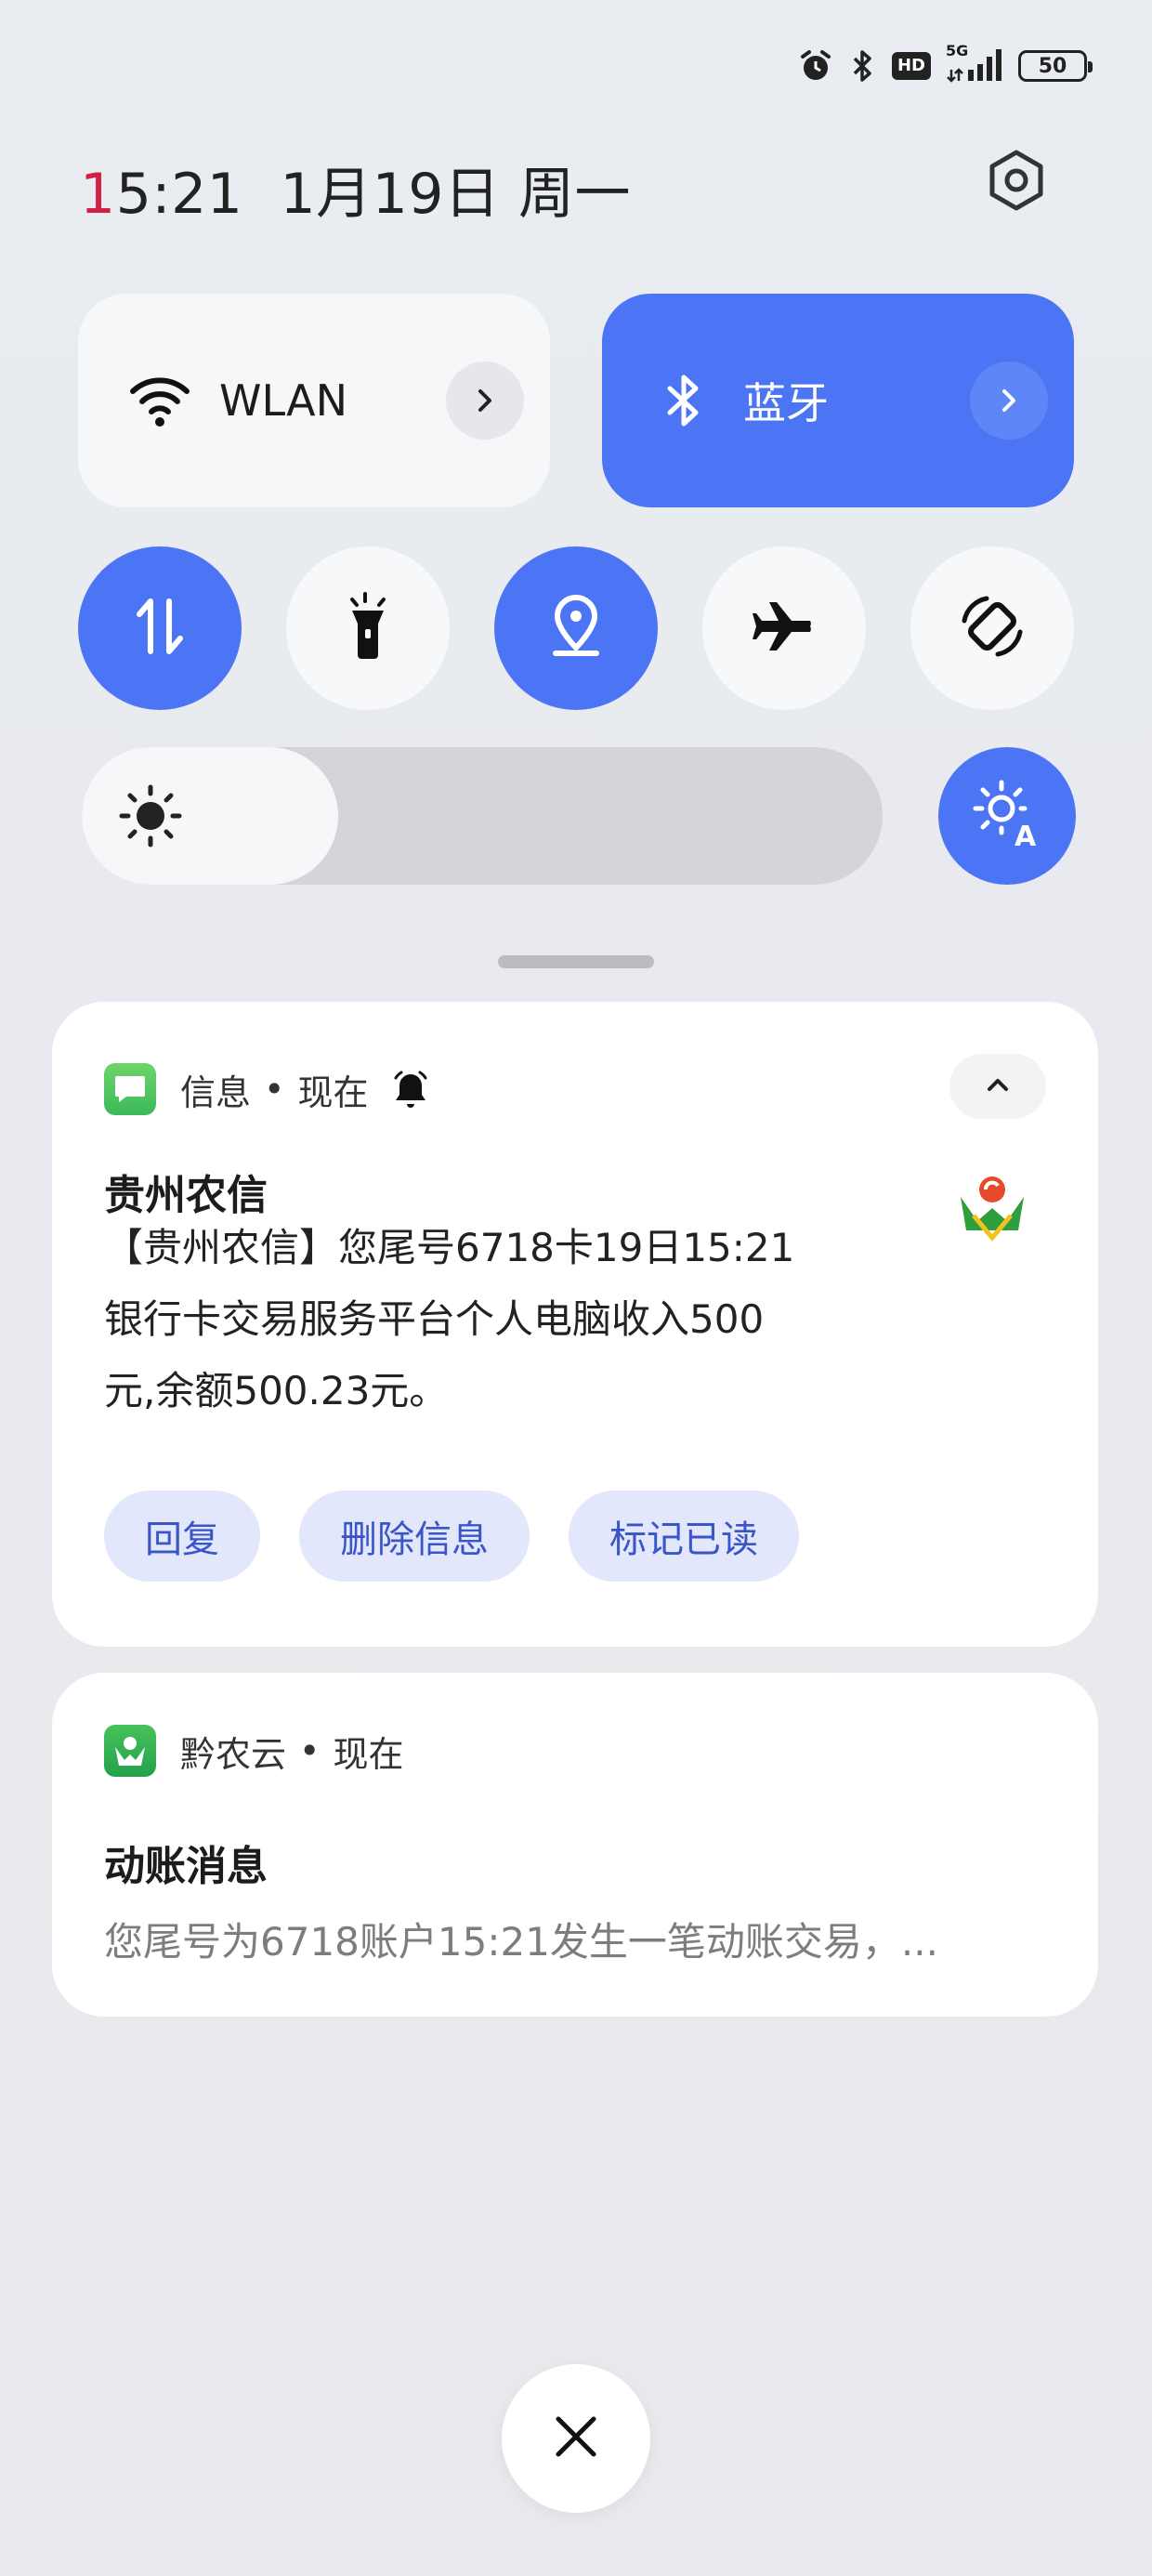 Image resolution: width=1152 pixels, height=2576 pixels. I want to click on bell-icon, so click(410, 1089).